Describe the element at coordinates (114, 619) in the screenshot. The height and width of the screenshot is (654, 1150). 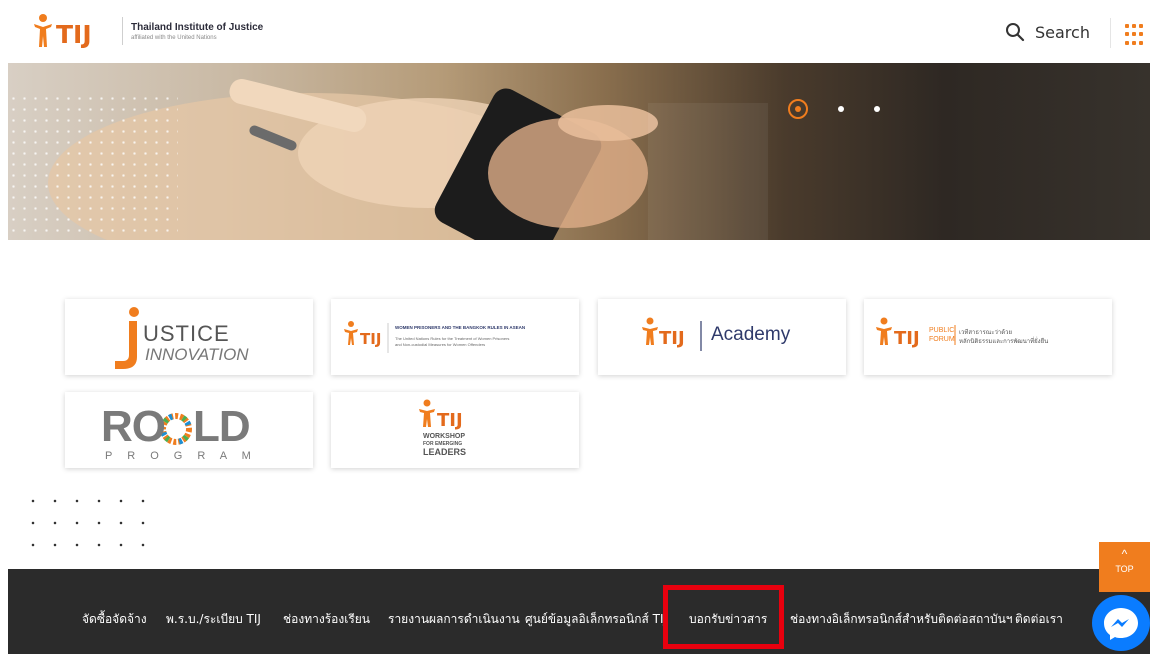
I see `footer-link-procurement: จัดซื้อจัดจ้าง` at that location.